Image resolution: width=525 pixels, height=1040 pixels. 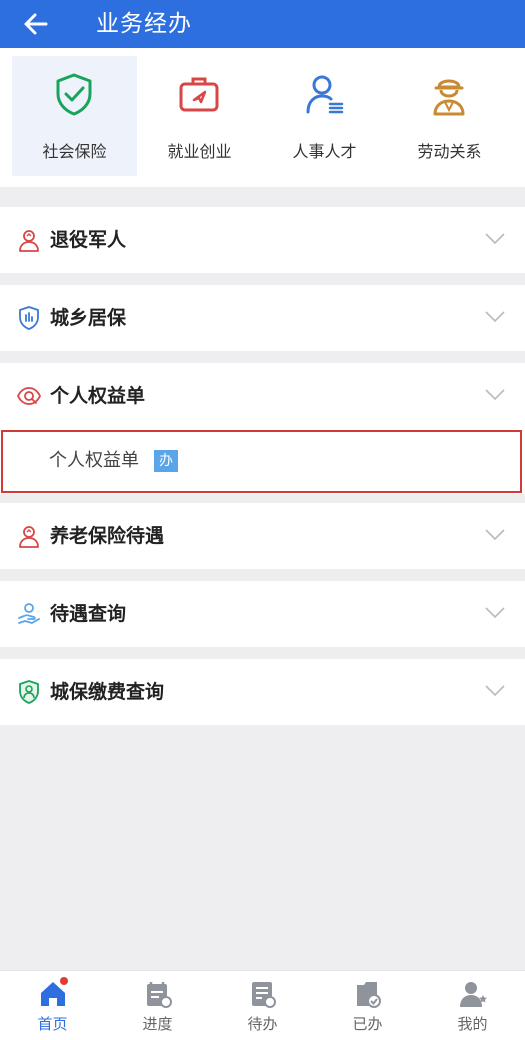 What do you see at coordinates (98, 396) in the screenshot?
I see `section-title: 个人权益单` at bounding box center [98, 396].